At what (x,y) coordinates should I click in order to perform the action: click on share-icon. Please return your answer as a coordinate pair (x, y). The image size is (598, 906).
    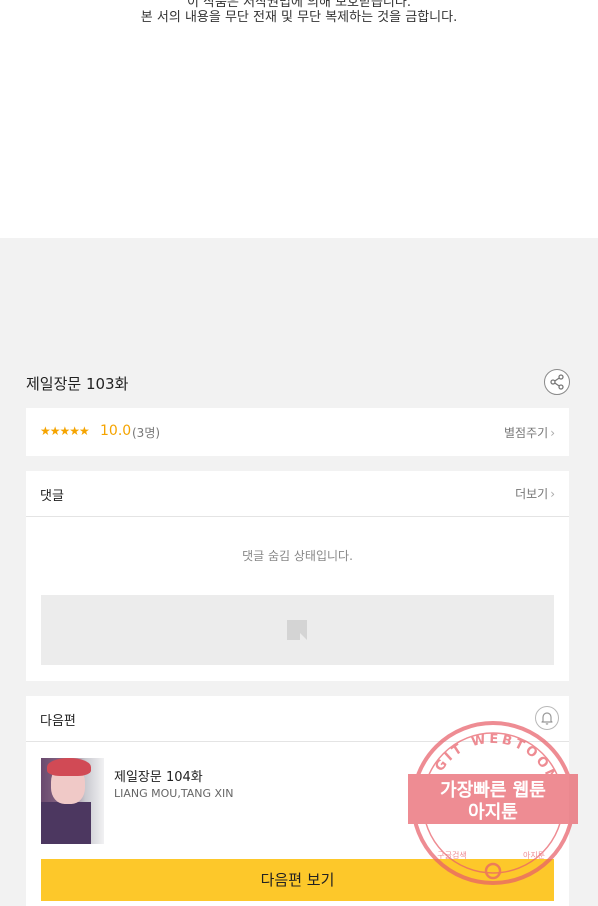
    Looking at the image, I should click on (557, 382).